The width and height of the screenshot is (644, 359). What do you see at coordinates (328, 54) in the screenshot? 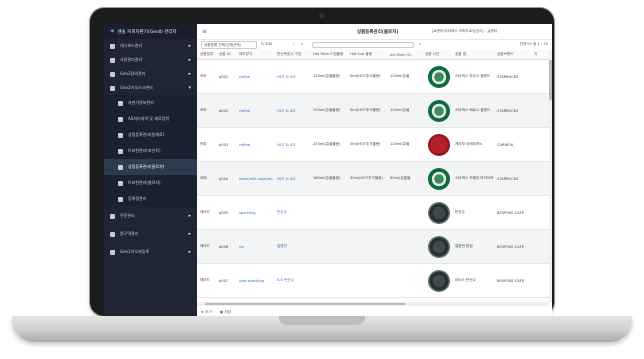
I see `column-header: Hot Main 드럼물량` at bounding box center [328, 54].